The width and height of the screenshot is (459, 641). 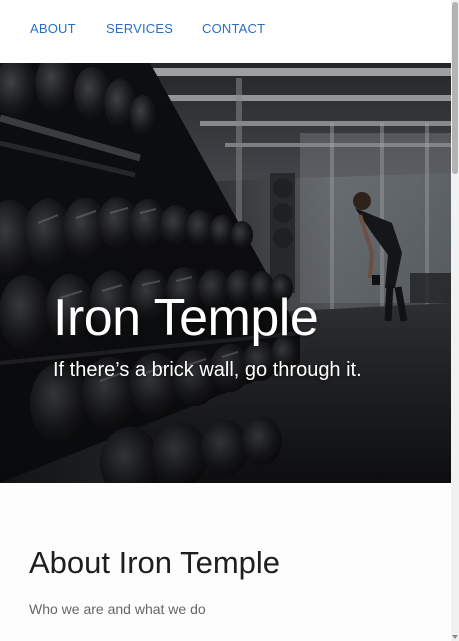 What do you see at coordinates (455, 320) in the screenshot?
I see `vertical-scrollbar` at bounding box center [455, 320].